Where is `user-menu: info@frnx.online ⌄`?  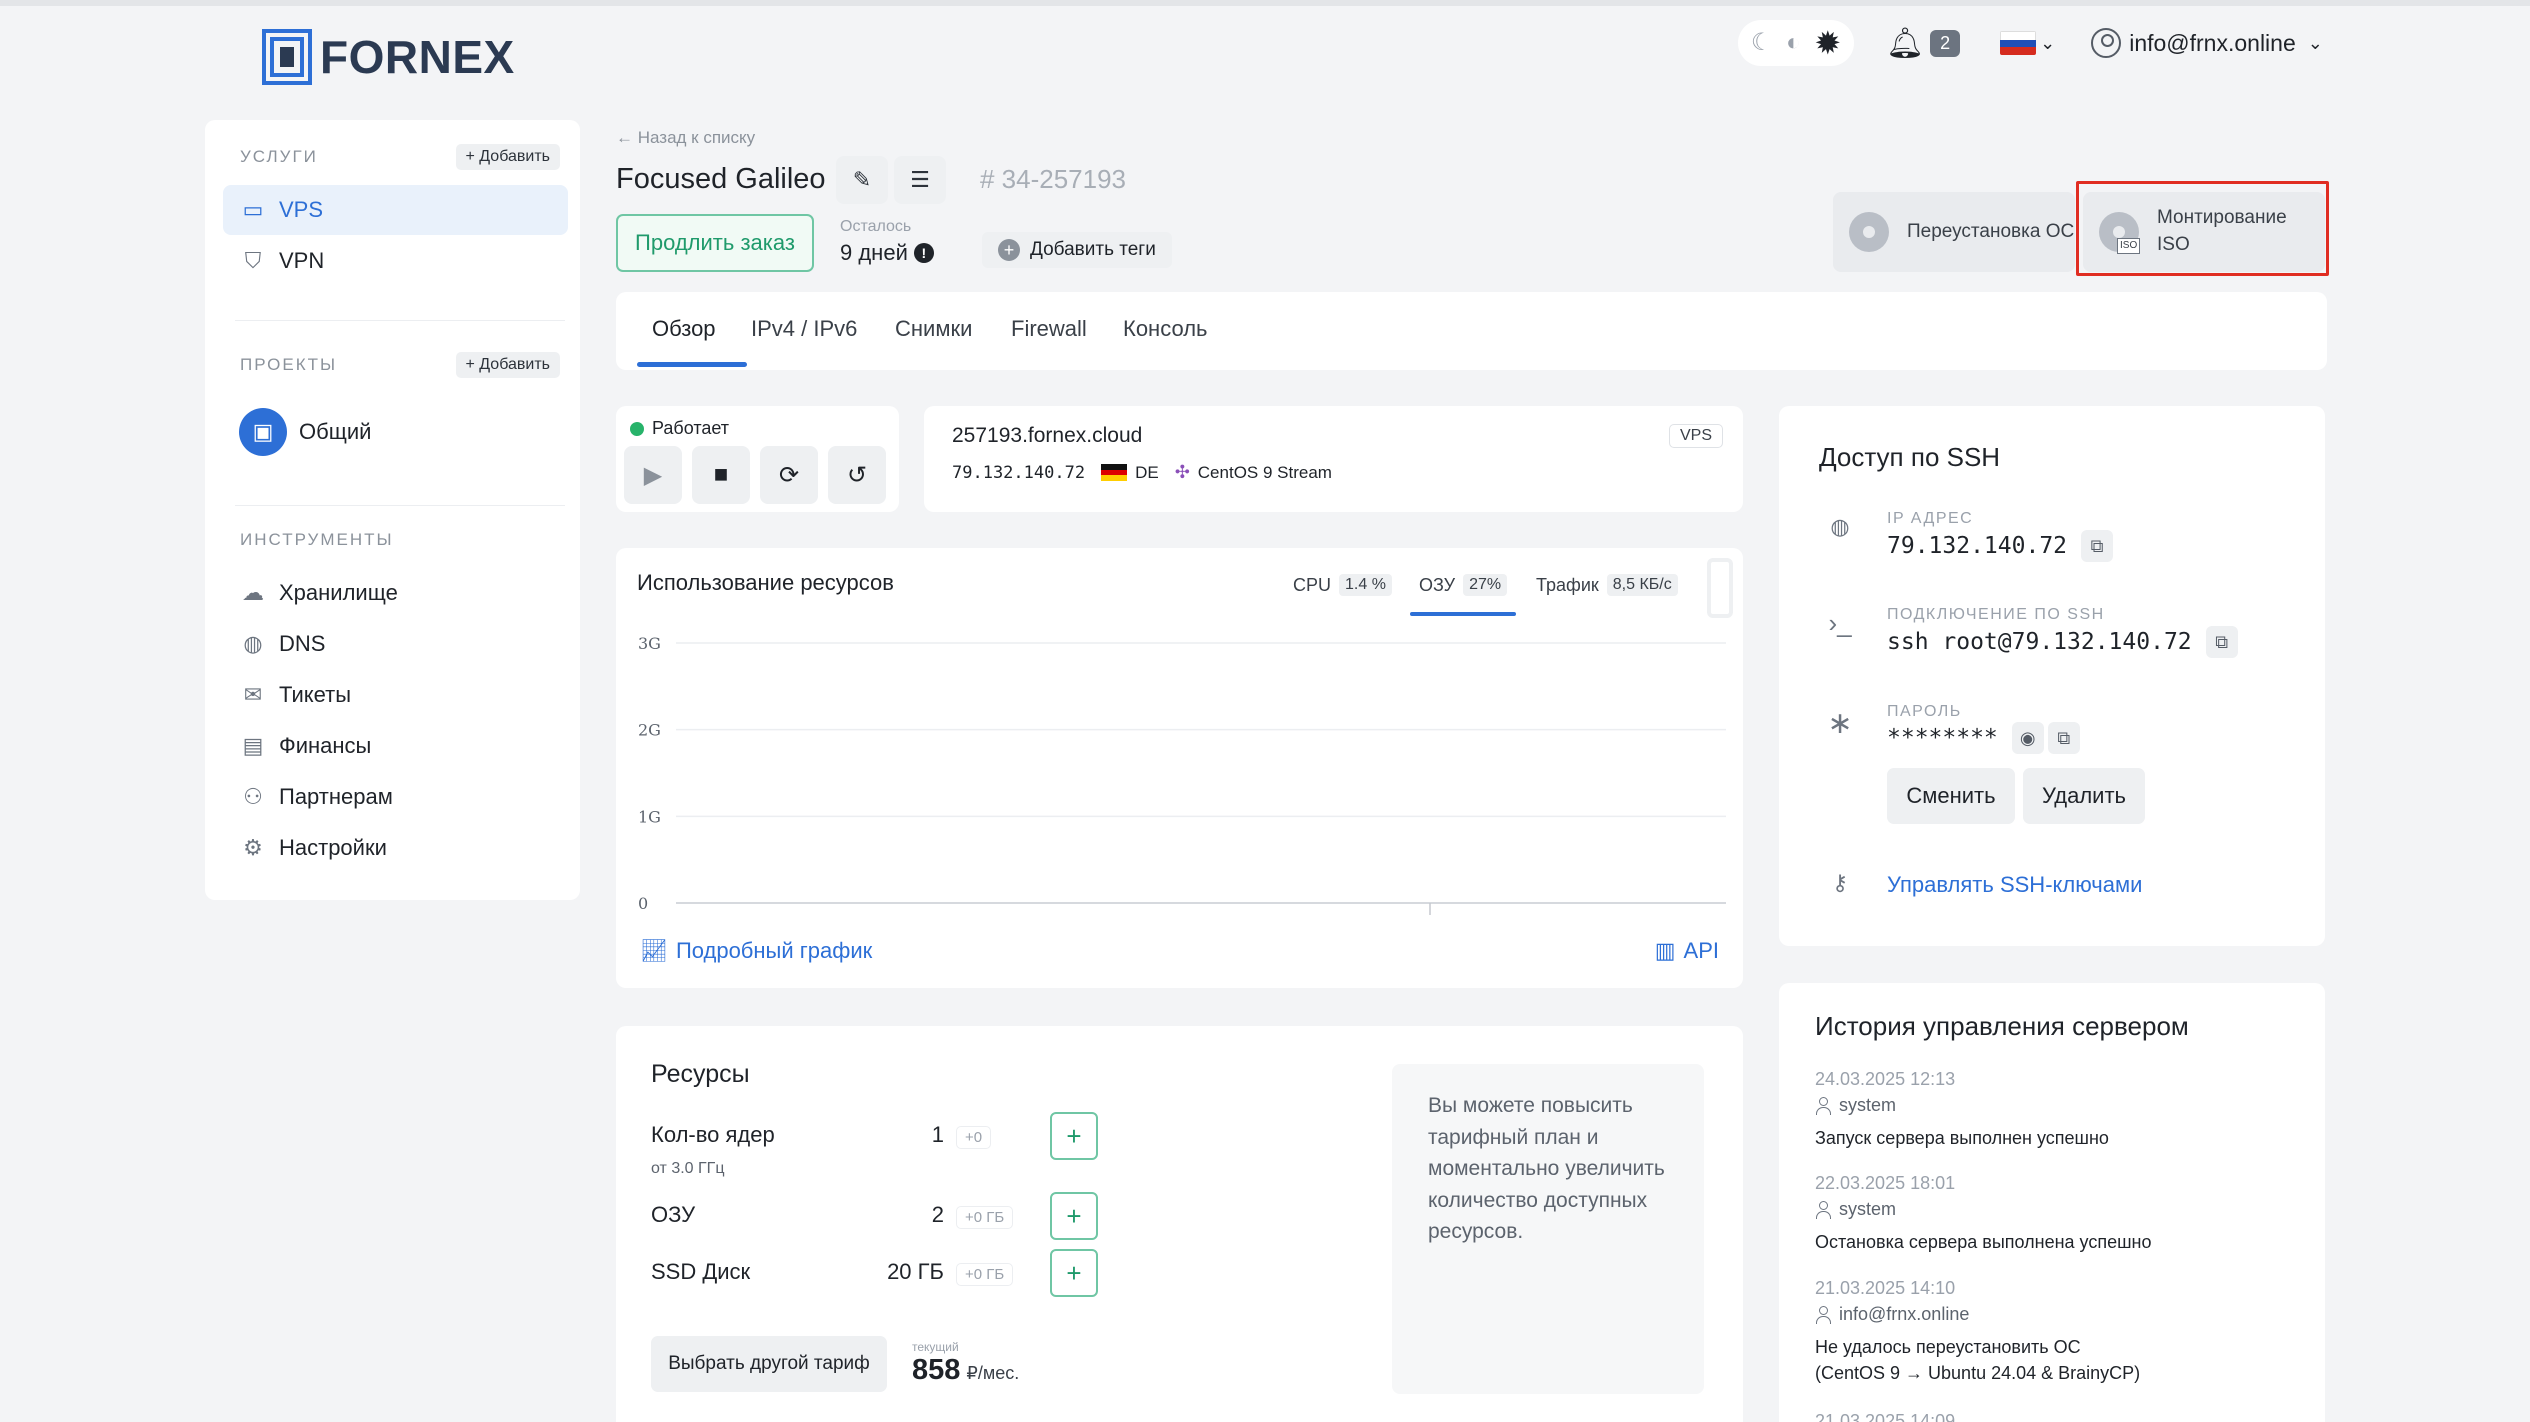
user-menu: info@frnx.online ⌄ is located at coordinates (2207, 43).